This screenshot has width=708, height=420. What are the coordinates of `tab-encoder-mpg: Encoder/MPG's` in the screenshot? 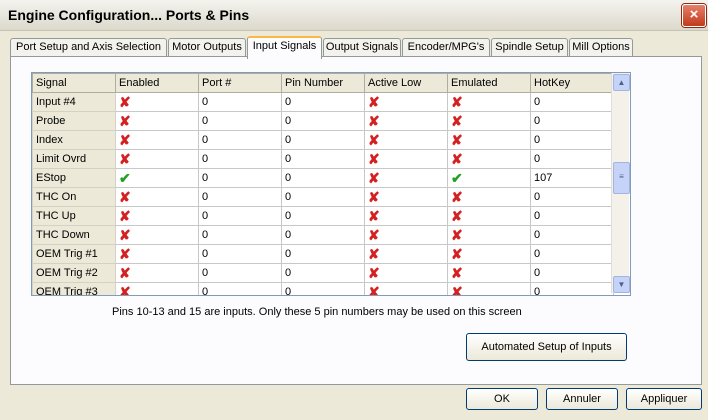 It's located at (446, 47).